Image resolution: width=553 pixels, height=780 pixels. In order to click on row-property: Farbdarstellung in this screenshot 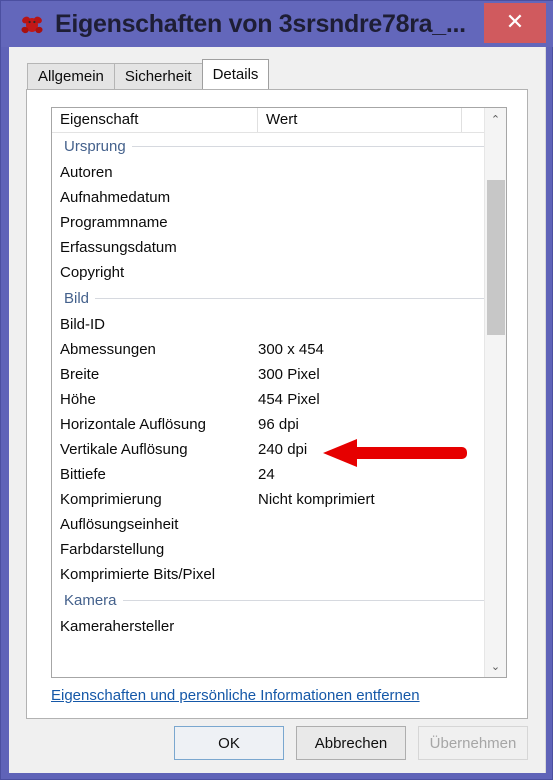, I will do `click(112, 549)`.